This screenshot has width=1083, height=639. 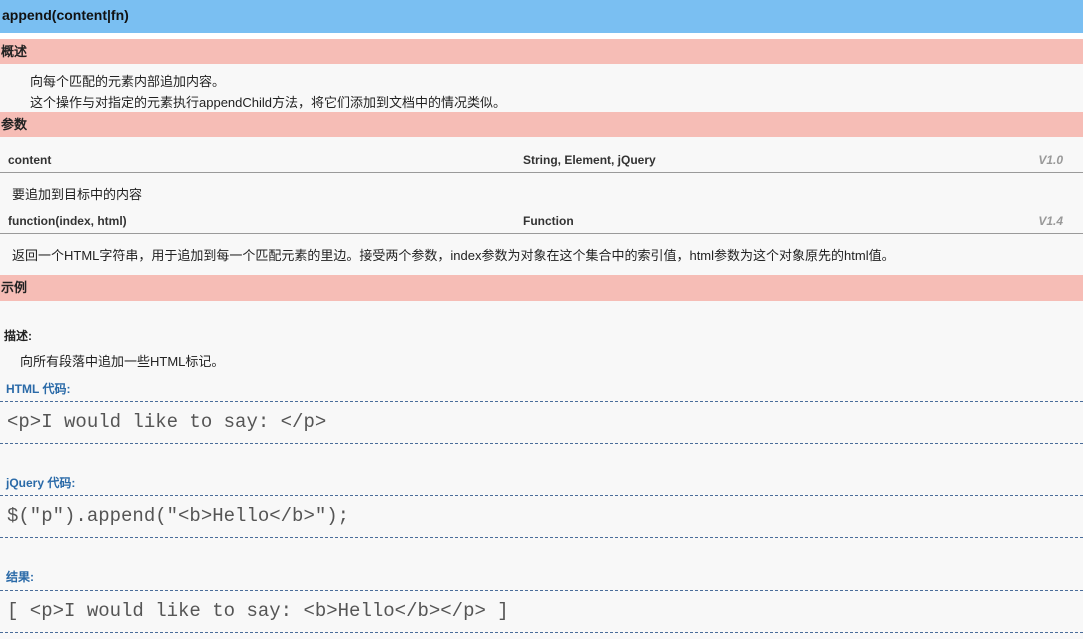 I want to click on param-version: V1.4, so click(x=1050, y=221).